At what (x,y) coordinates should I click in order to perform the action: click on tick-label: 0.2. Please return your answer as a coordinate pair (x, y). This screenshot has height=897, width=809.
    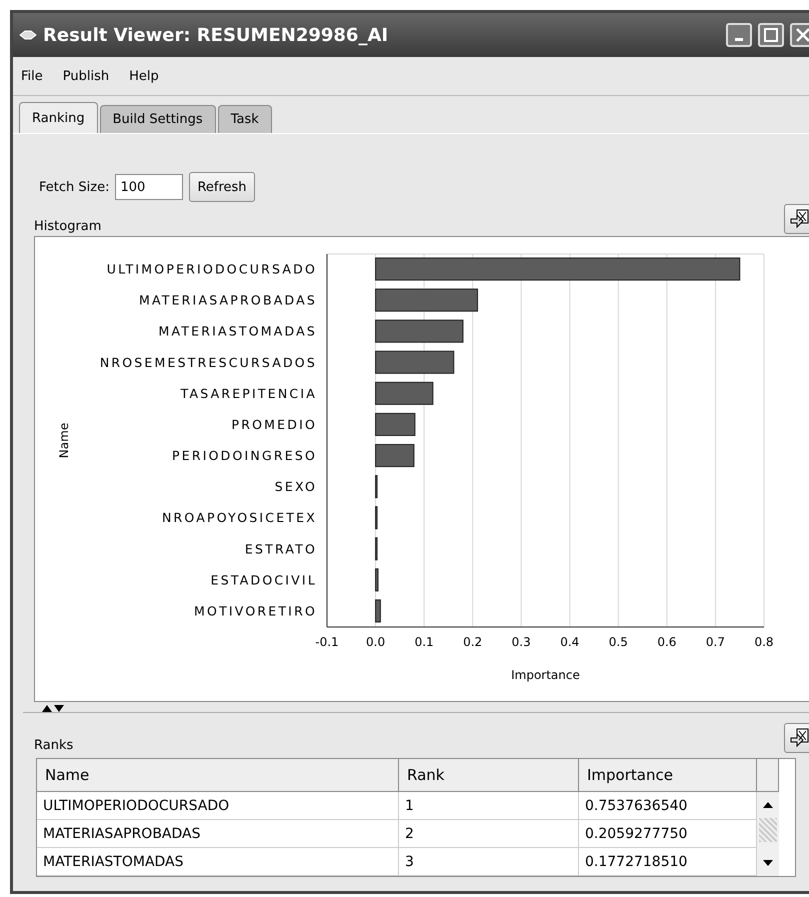
    Looking at the image, I should click on (472, 642).